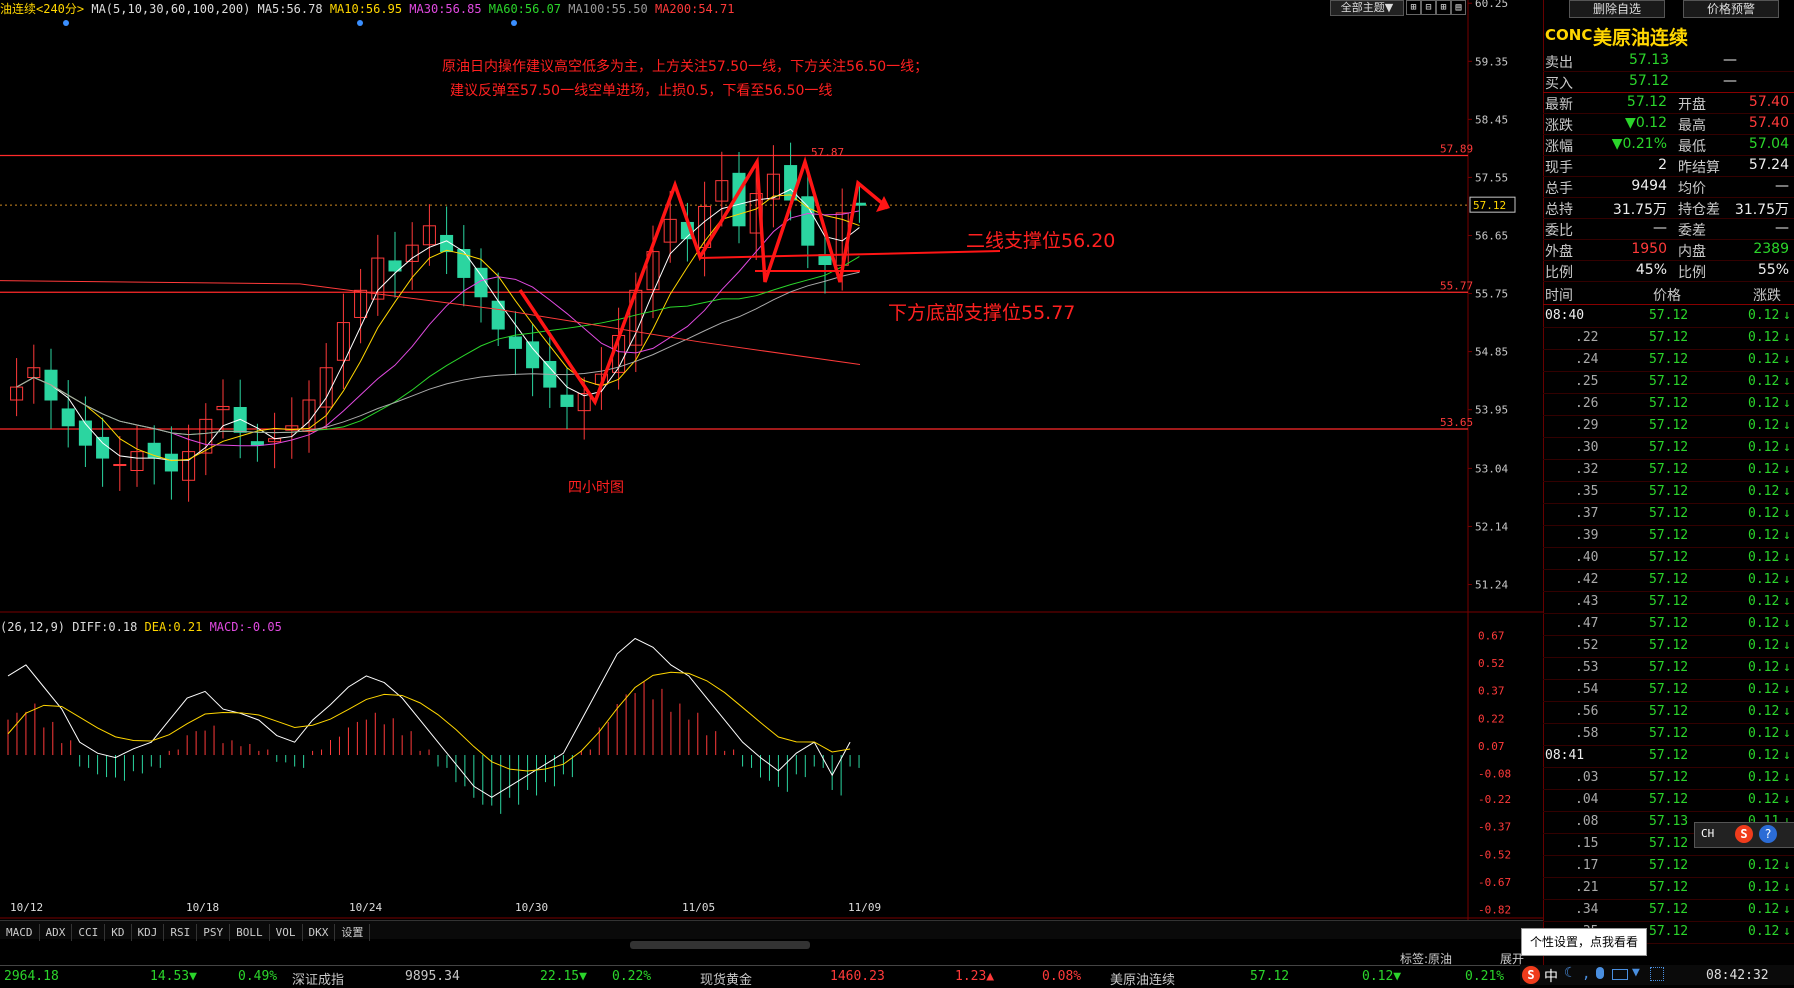  Describe the element at coordinates (1494, 854) in the screenshot. I see `macd-tick-label: -0.52` at that location.